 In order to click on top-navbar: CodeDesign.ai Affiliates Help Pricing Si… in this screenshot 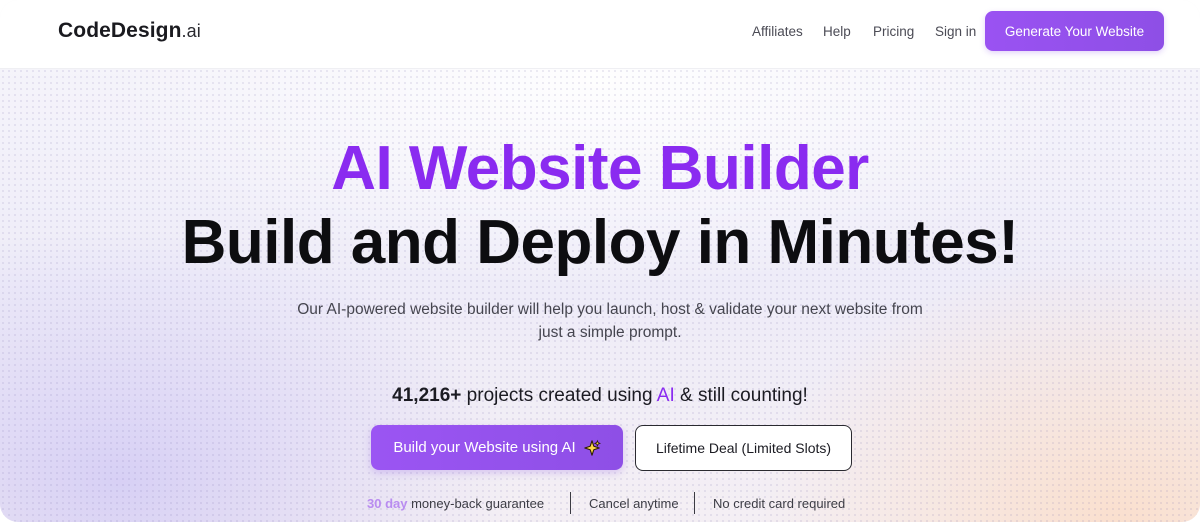, I will do `click(600, 34)`.